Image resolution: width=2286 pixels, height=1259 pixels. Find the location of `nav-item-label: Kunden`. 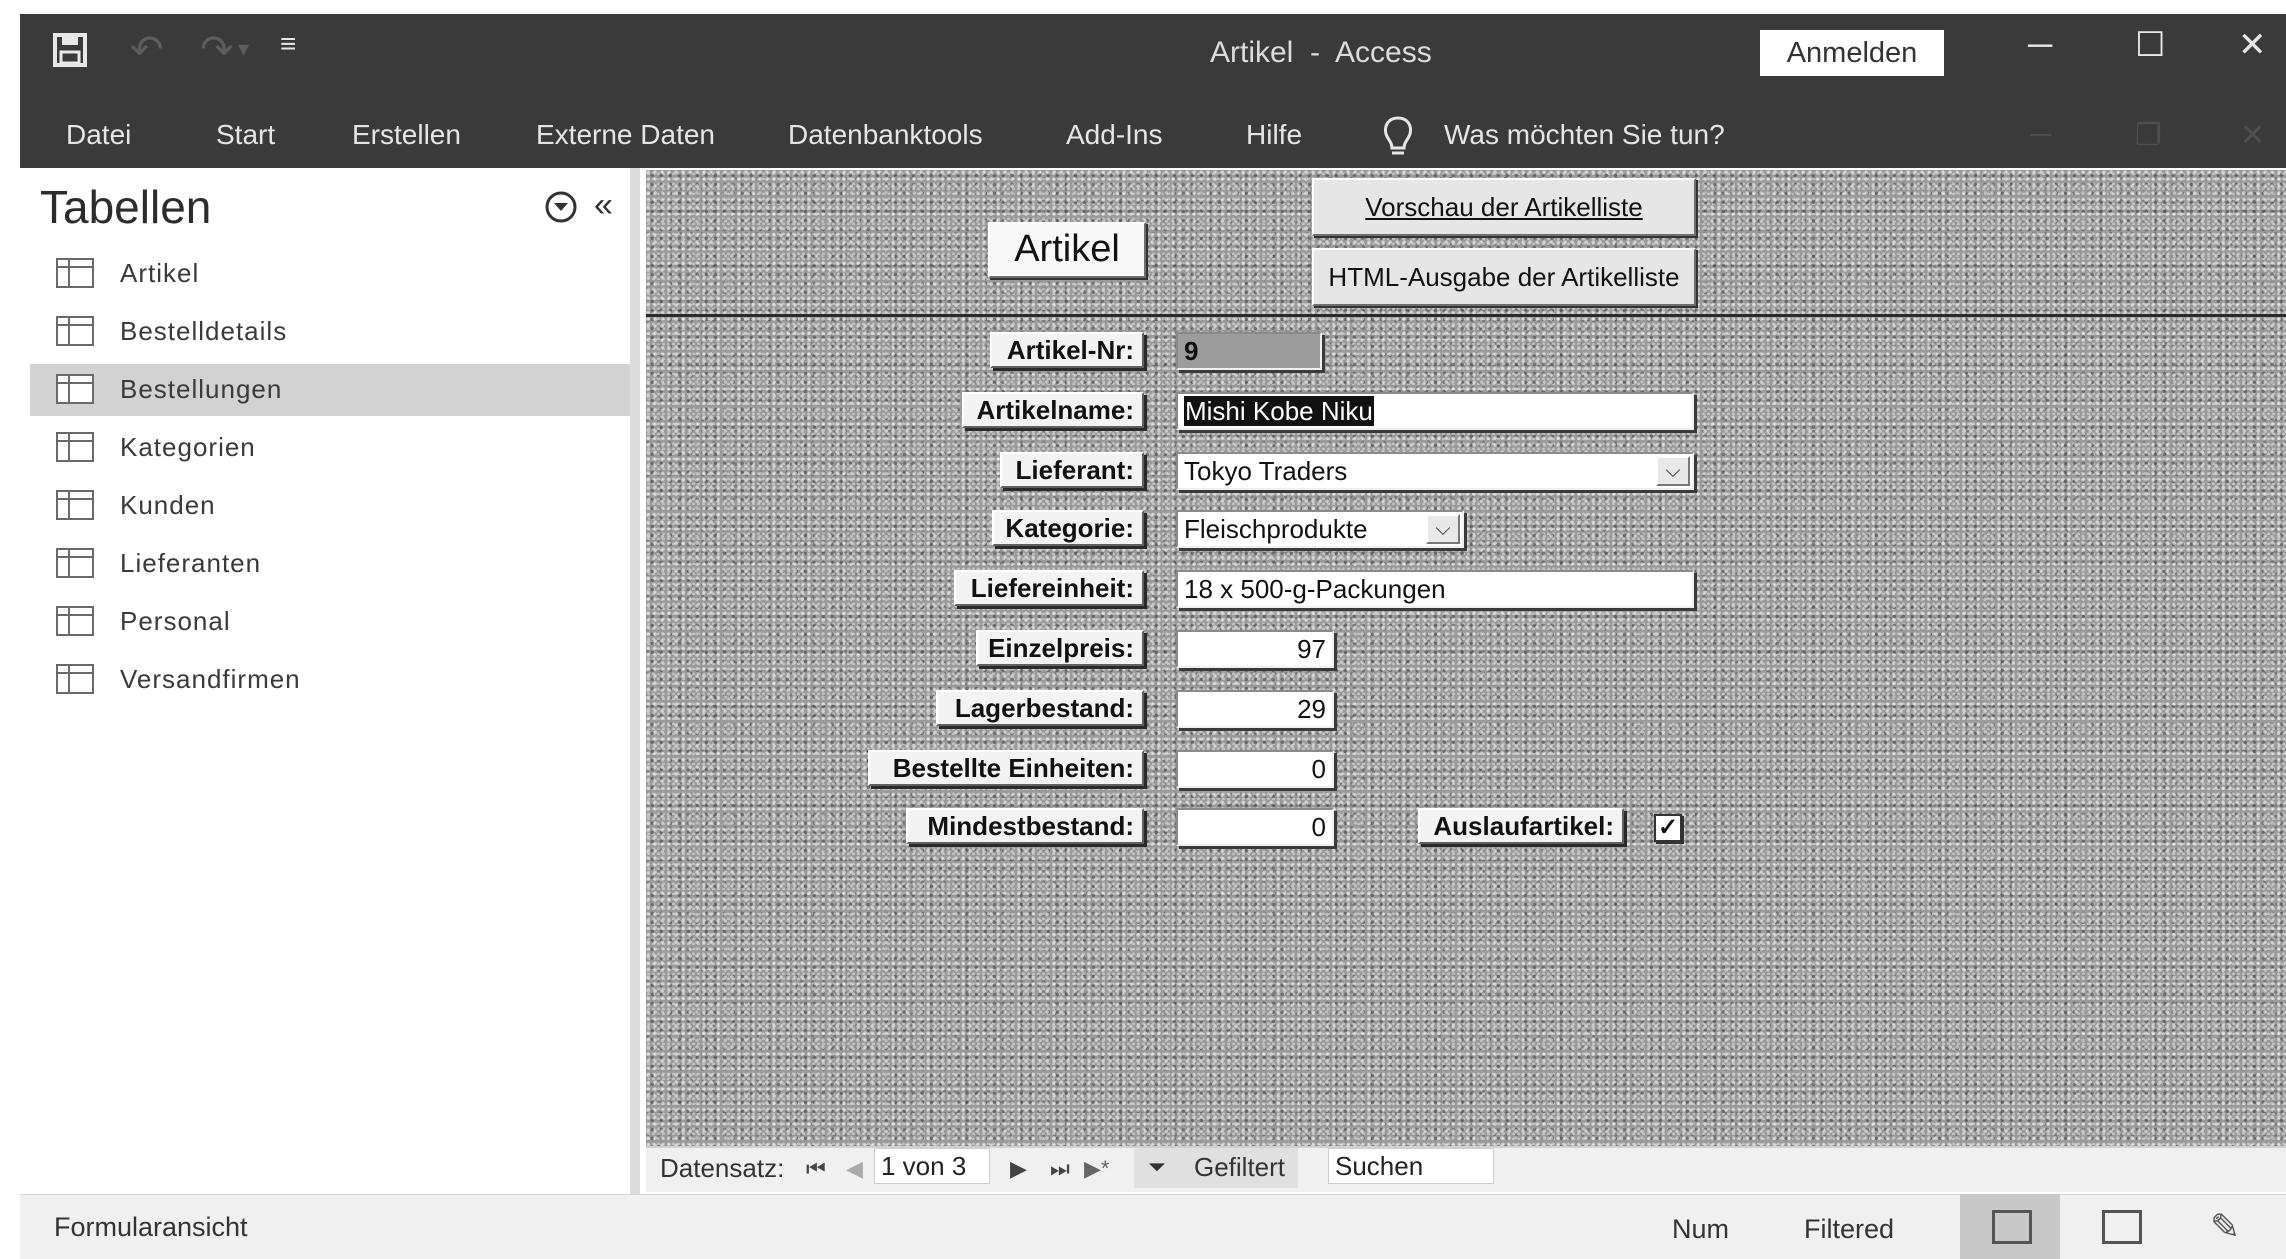

nav-item-label: Kunden is located at coordinates (168, 505).